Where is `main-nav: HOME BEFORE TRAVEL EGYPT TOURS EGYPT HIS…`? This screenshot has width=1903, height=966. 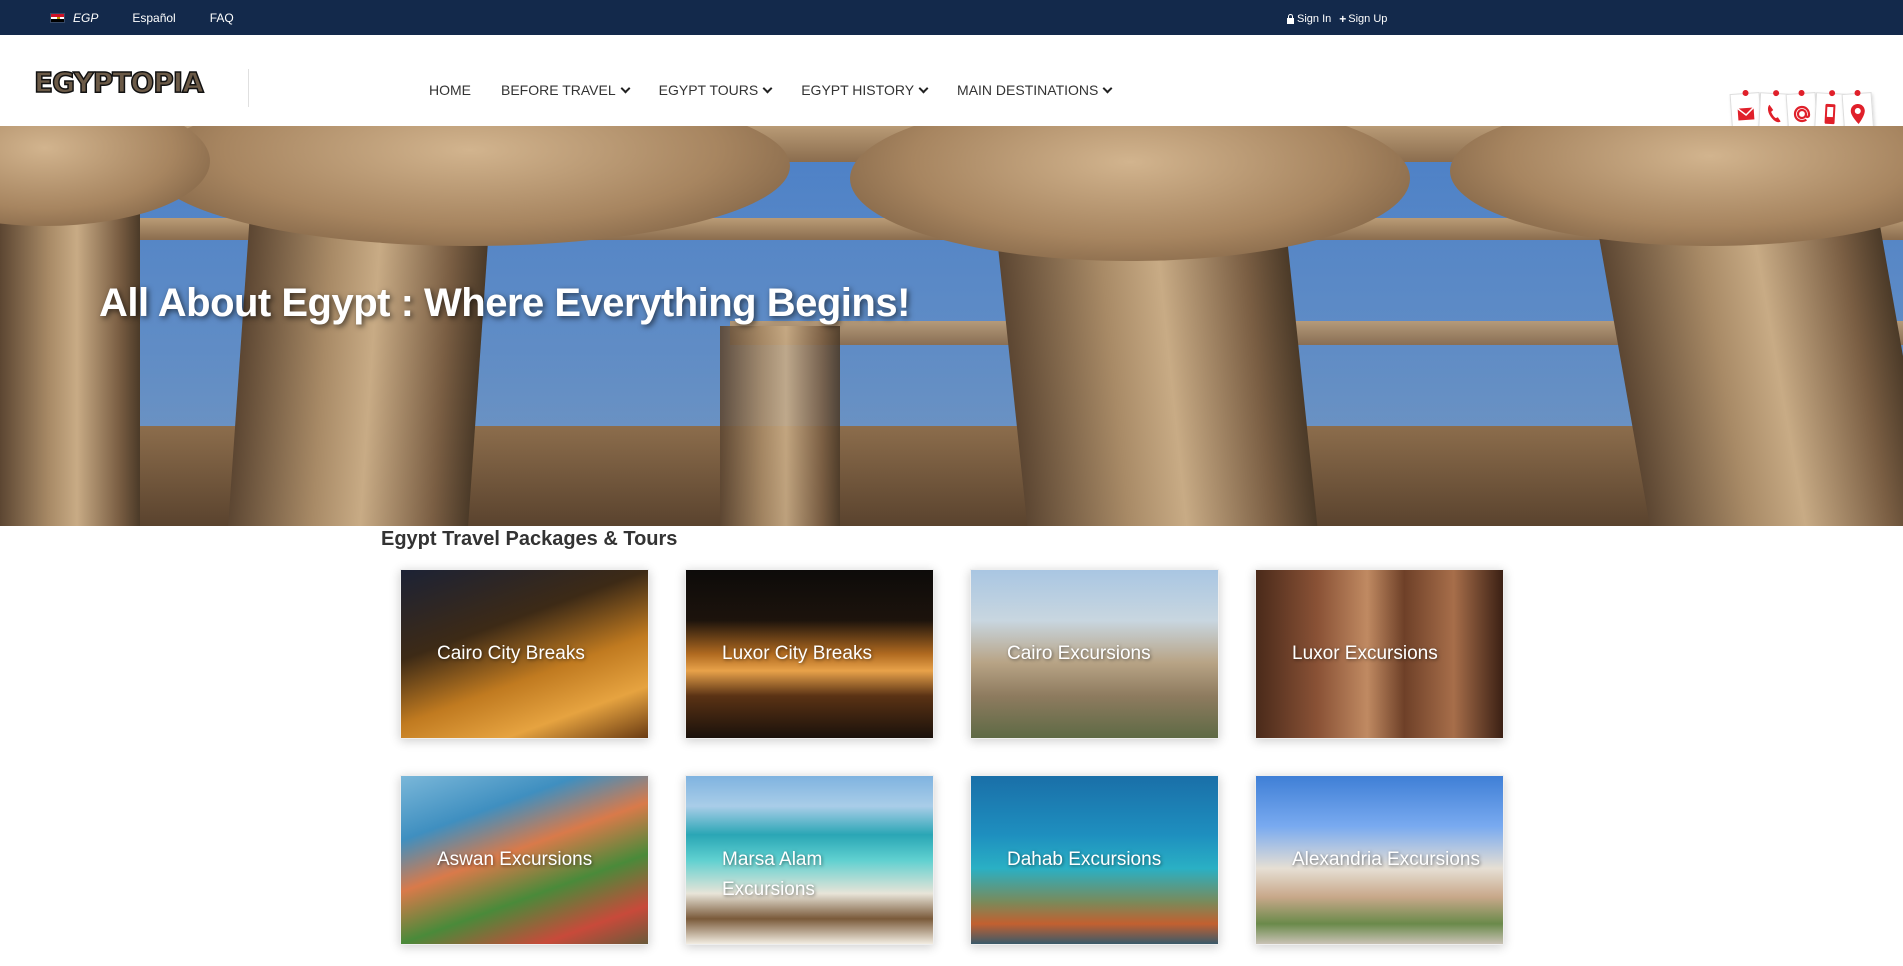
main-nav: HOME BEFORE TRAVEL EGYPT TOURS EGYPT HIS… is located at coordinates (771, 90).